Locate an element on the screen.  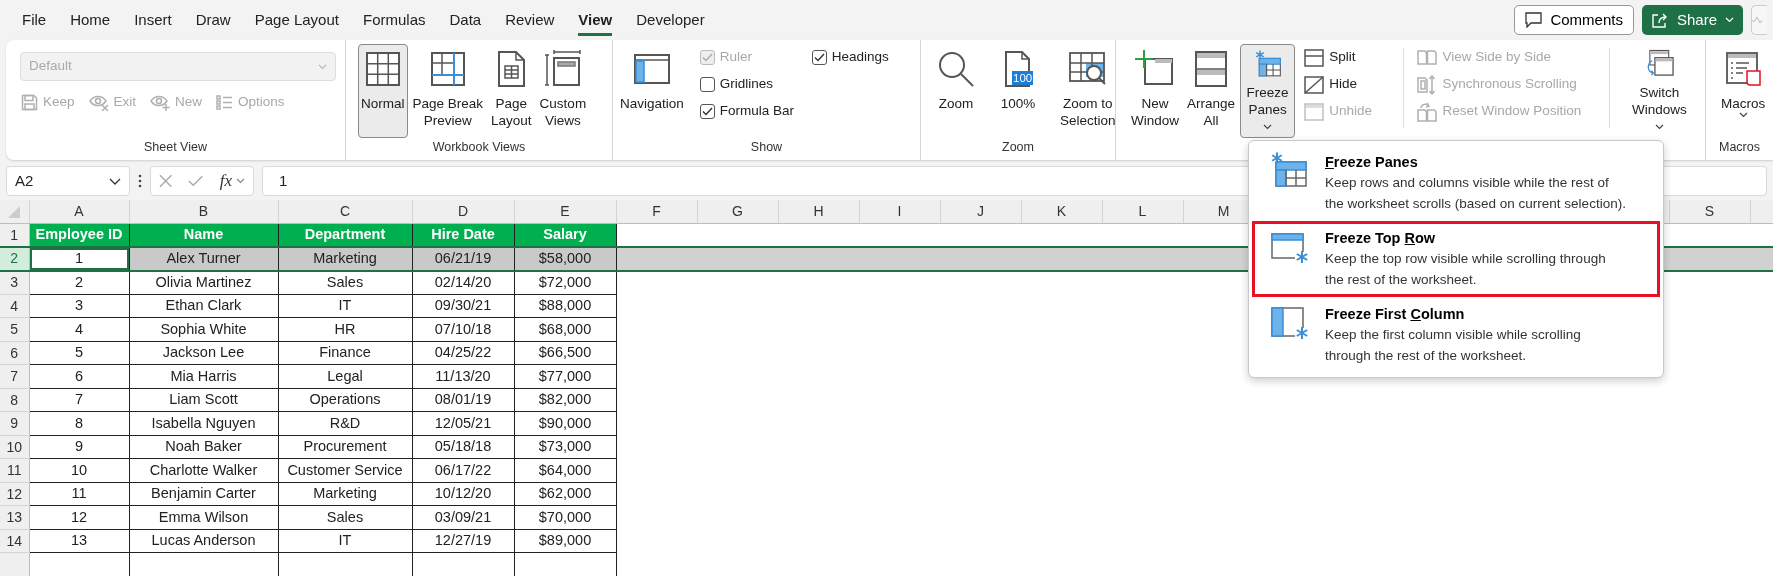
zoom-button: Zoom is located at coordinates (956, 91).